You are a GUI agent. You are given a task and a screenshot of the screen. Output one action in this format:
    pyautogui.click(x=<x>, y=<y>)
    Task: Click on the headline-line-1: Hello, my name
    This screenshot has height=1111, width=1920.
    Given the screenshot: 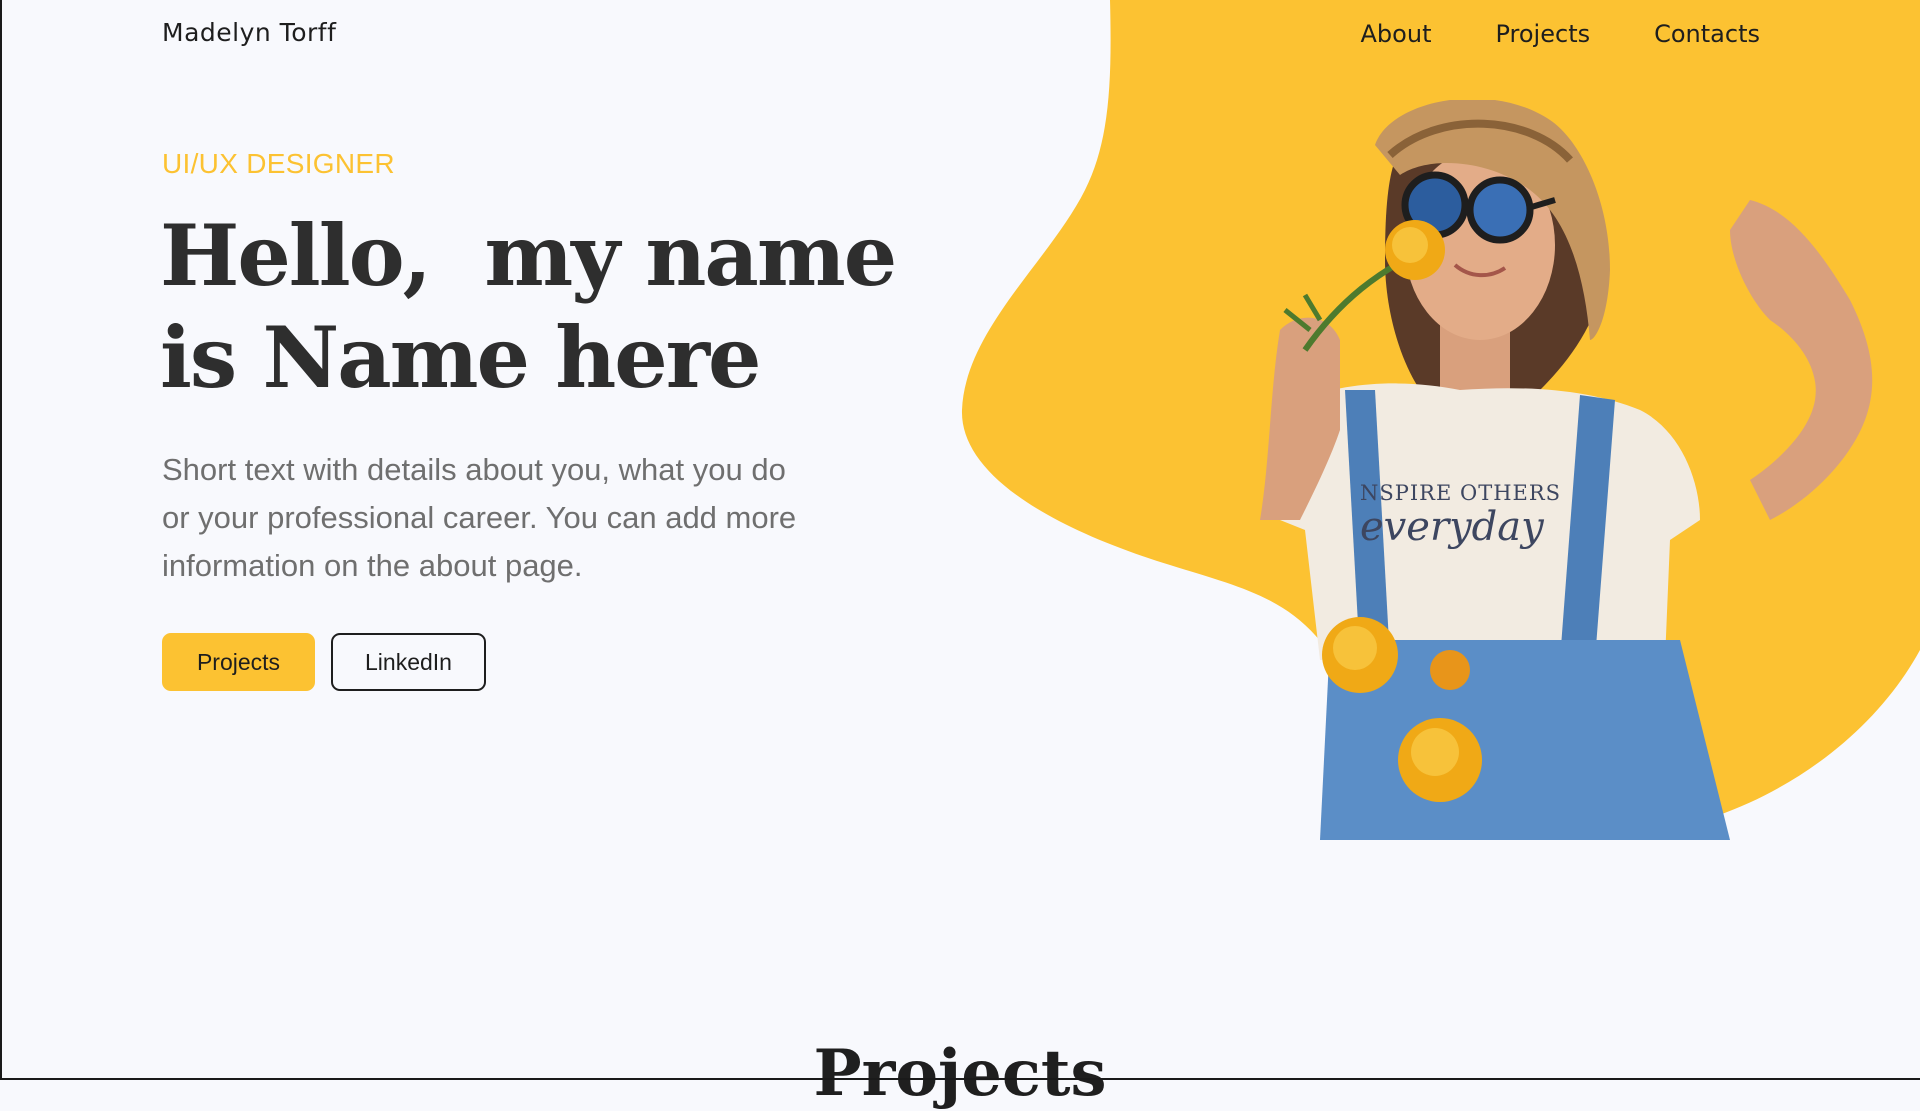 What is the action you would take?
    pyautogui.click(x=528, y=255)
    